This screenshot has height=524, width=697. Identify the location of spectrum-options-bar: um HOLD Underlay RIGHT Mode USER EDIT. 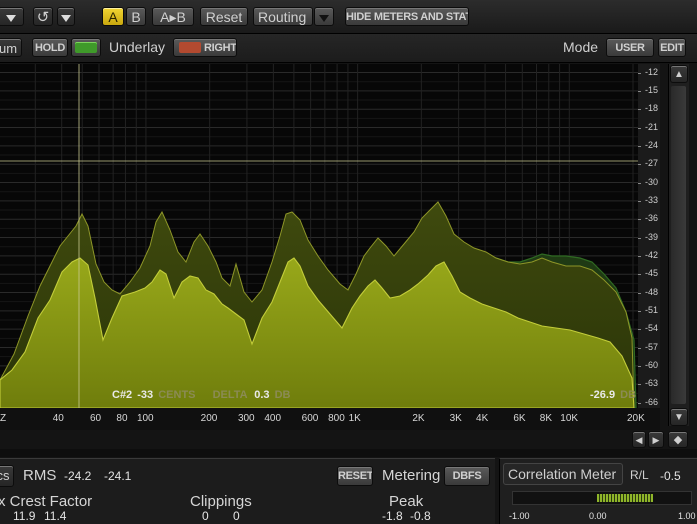
(348, 48).